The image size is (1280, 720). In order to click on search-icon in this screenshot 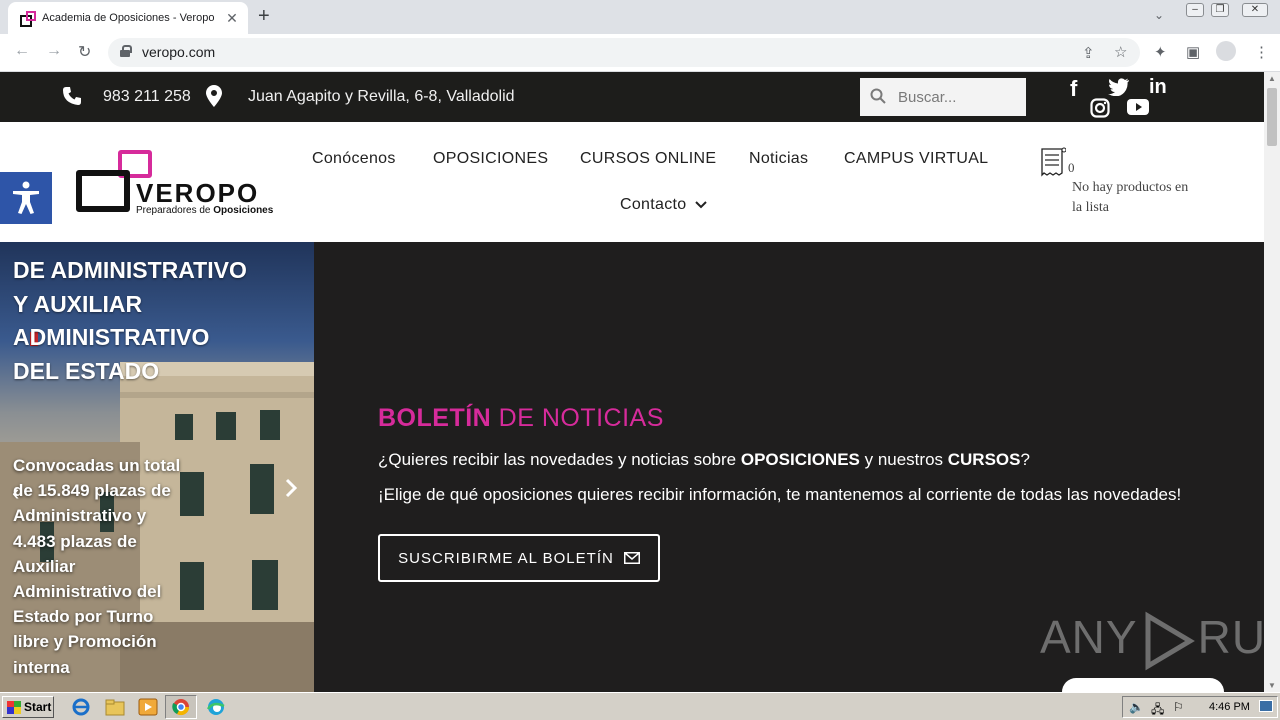, I will do `click(878, 96)`.